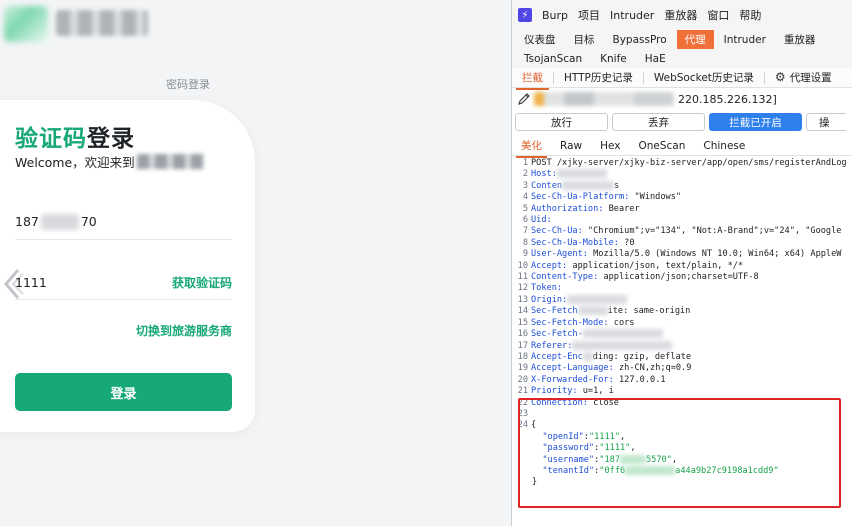 The image size is (852, 526). What do you see at coordinates (640, 40) in the screenshot?
I see `tab-bypasspro: BypassPro` at bounding box center [640, 40].